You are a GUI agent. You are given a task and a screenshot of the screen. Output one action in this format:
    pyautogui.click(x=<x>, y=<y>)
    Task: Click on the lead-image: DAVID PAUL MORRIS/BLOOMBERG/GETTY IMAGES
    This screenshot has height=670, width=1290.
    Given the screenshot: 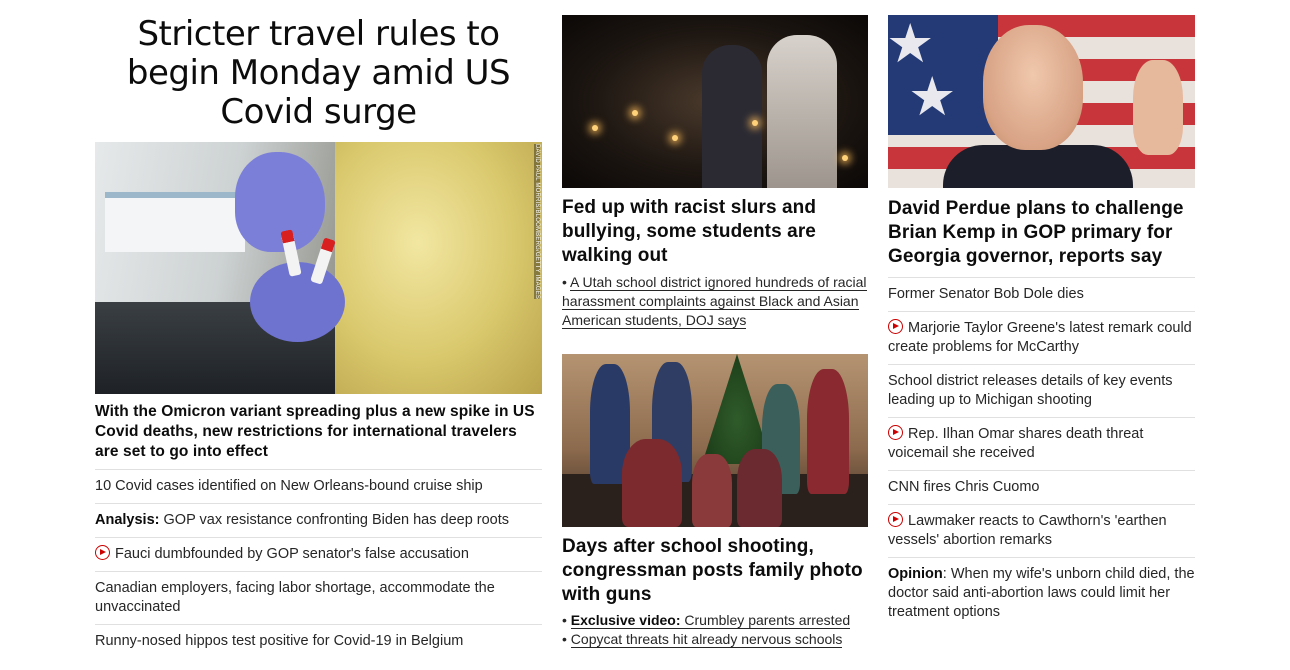 What is the action you would take?
    pyautogui.click(x=318, y=268)
    